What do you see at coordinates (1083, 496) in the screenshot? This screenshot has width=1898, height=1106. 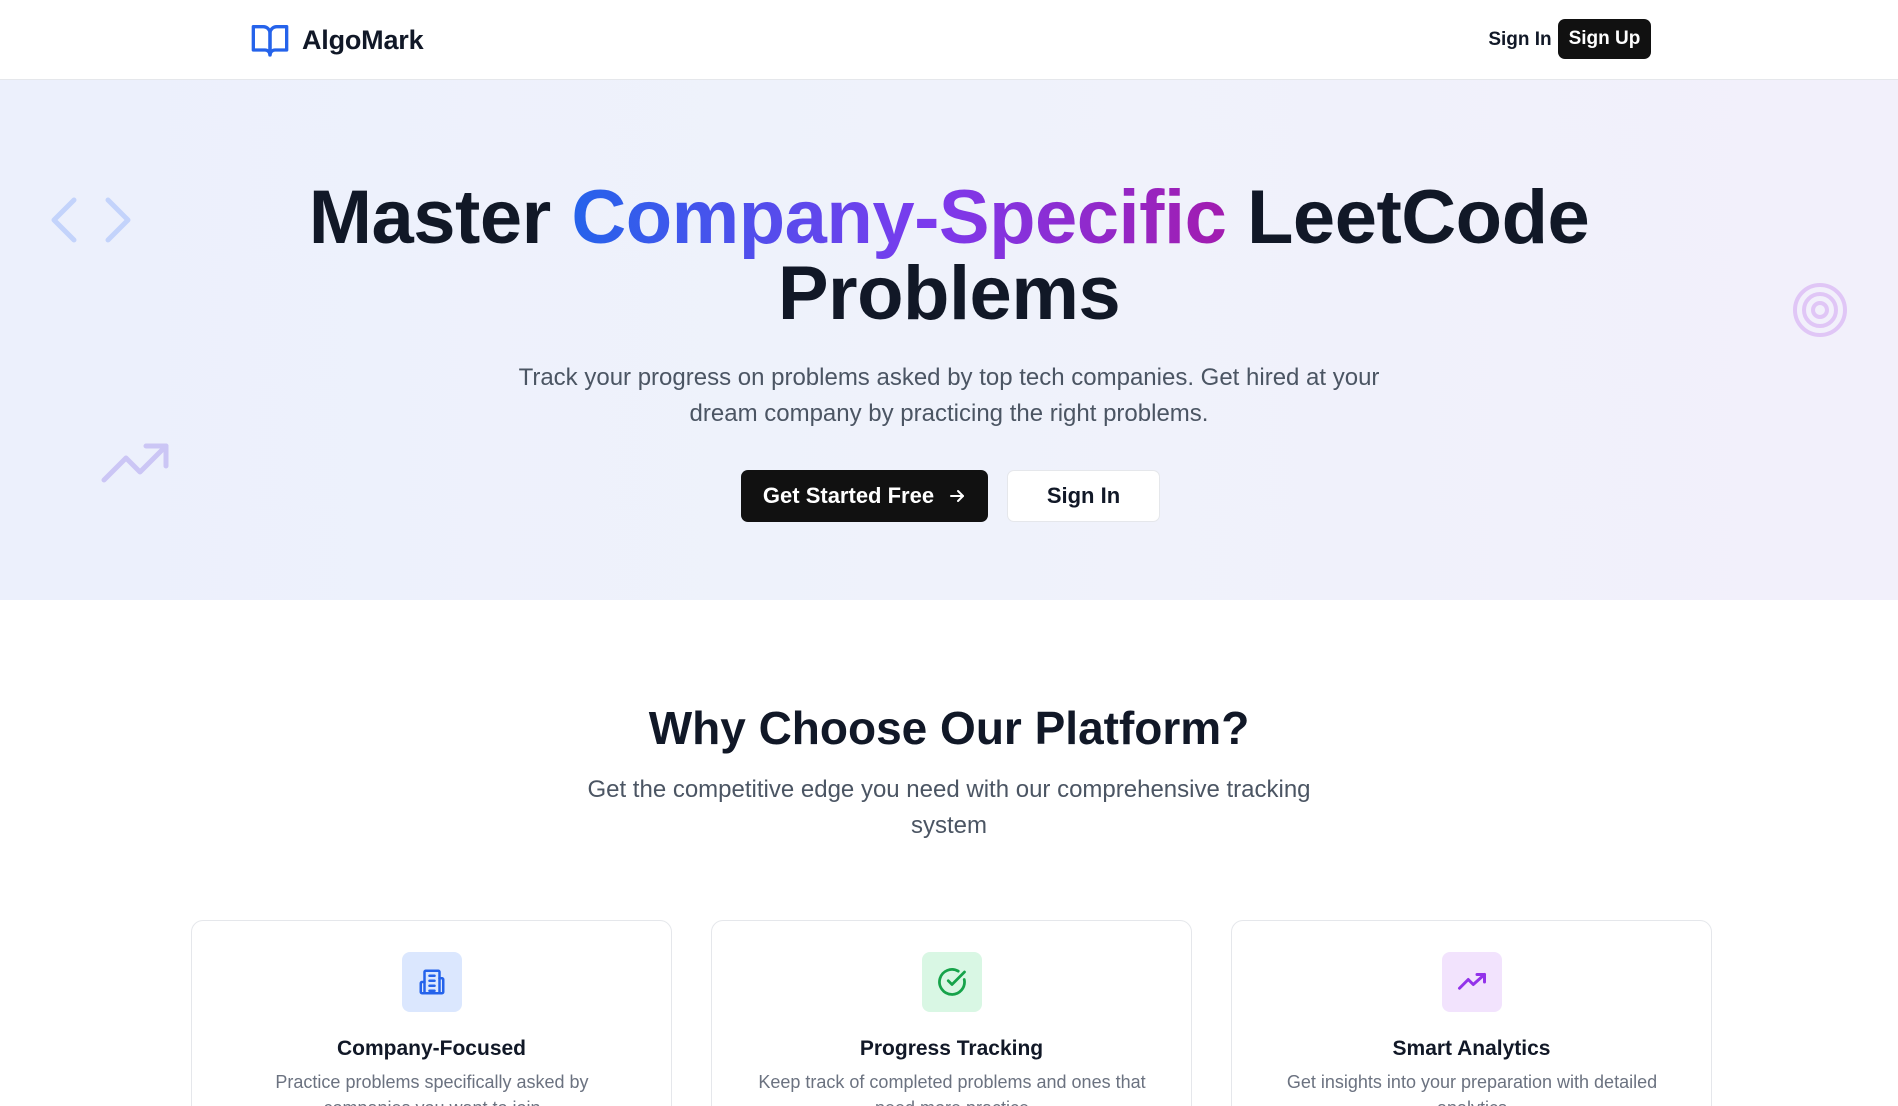 I see `hero-sign-in-button: Sign In` at bounding box center [1083, 496].